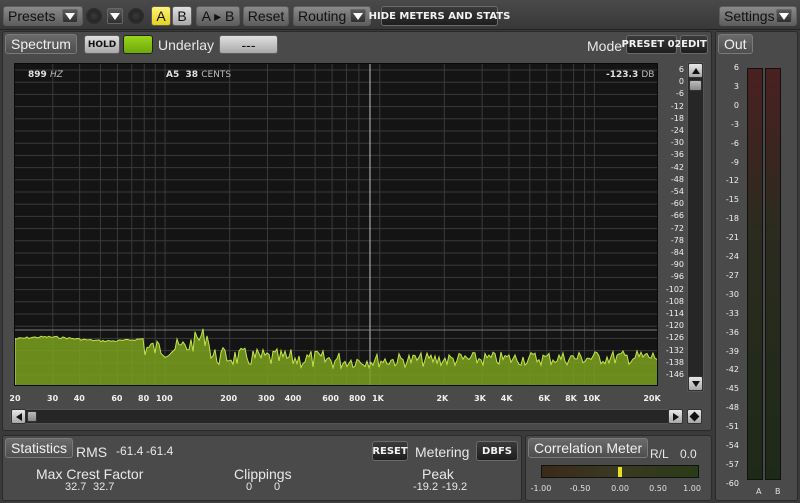 This screenshot has height=503, width=800. I want to click on scroll-down-button, so click(695, 383).